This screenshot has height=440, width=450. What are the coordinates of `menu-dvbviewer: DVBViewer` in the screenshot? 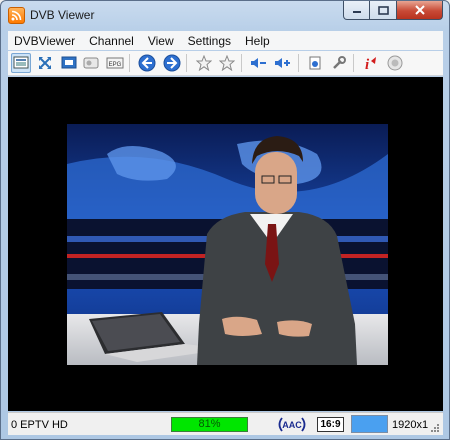 It's located at (45, 41).